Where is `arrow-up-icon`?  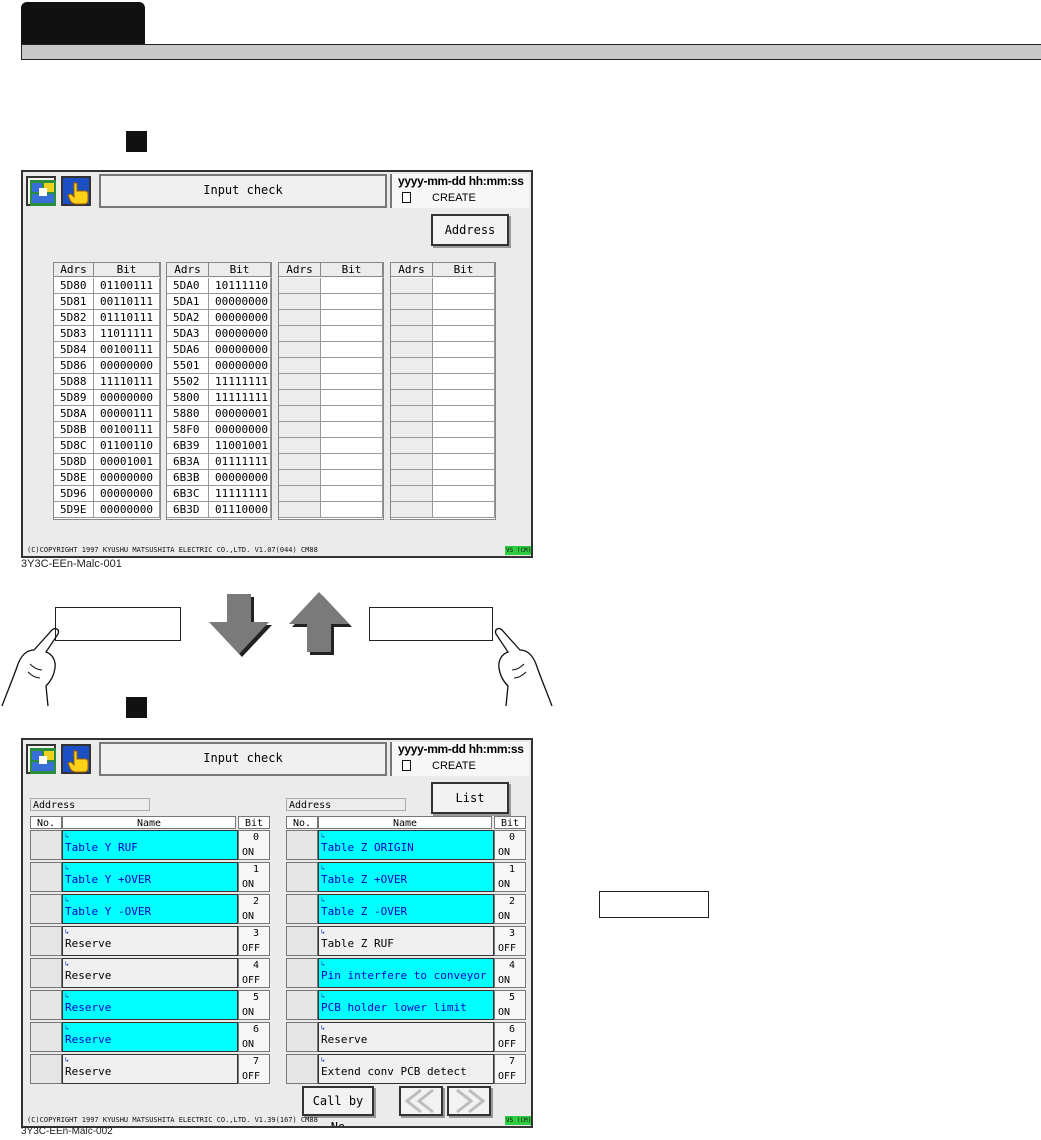 arrow-up-icon is located at coordinates (320, 623).